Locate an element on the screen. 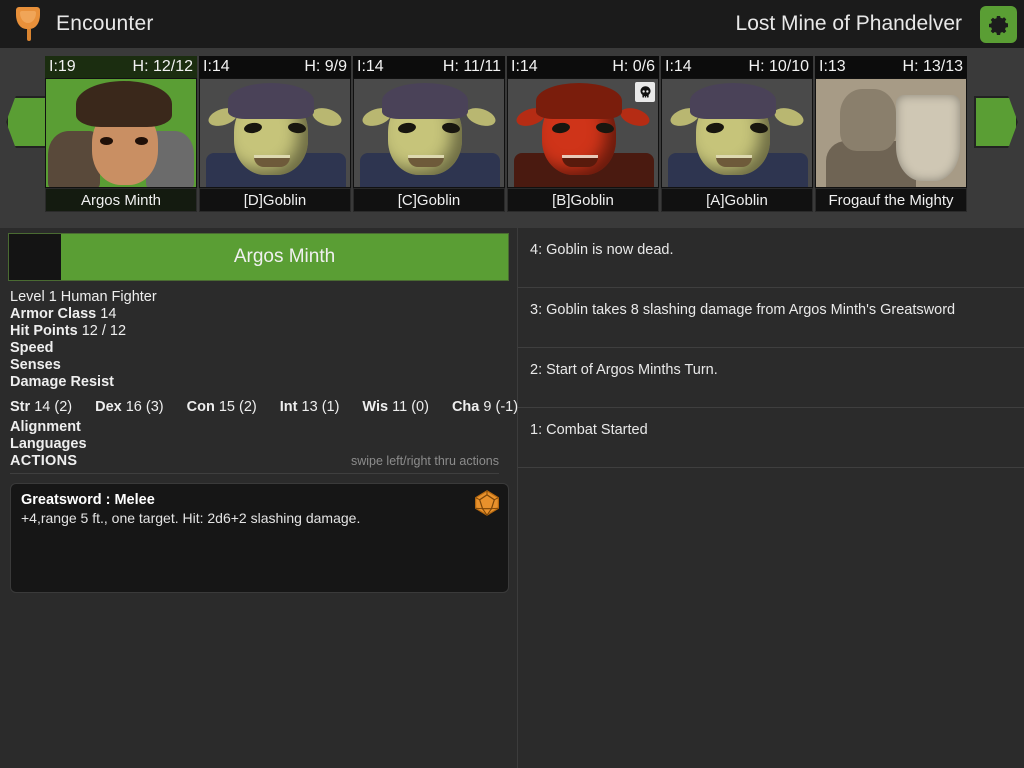 The height and width of the screenshot is (768, 1024). damage-resist-row: Damage Resist is located at coordinates (258, 382).